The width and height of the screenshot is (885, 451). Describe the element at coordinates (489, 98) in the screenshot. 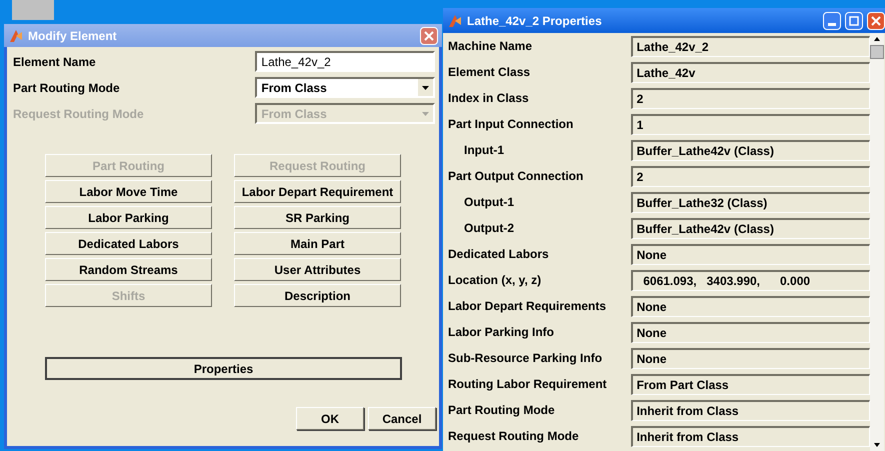

I see `property-label: Index in Class` at that location.